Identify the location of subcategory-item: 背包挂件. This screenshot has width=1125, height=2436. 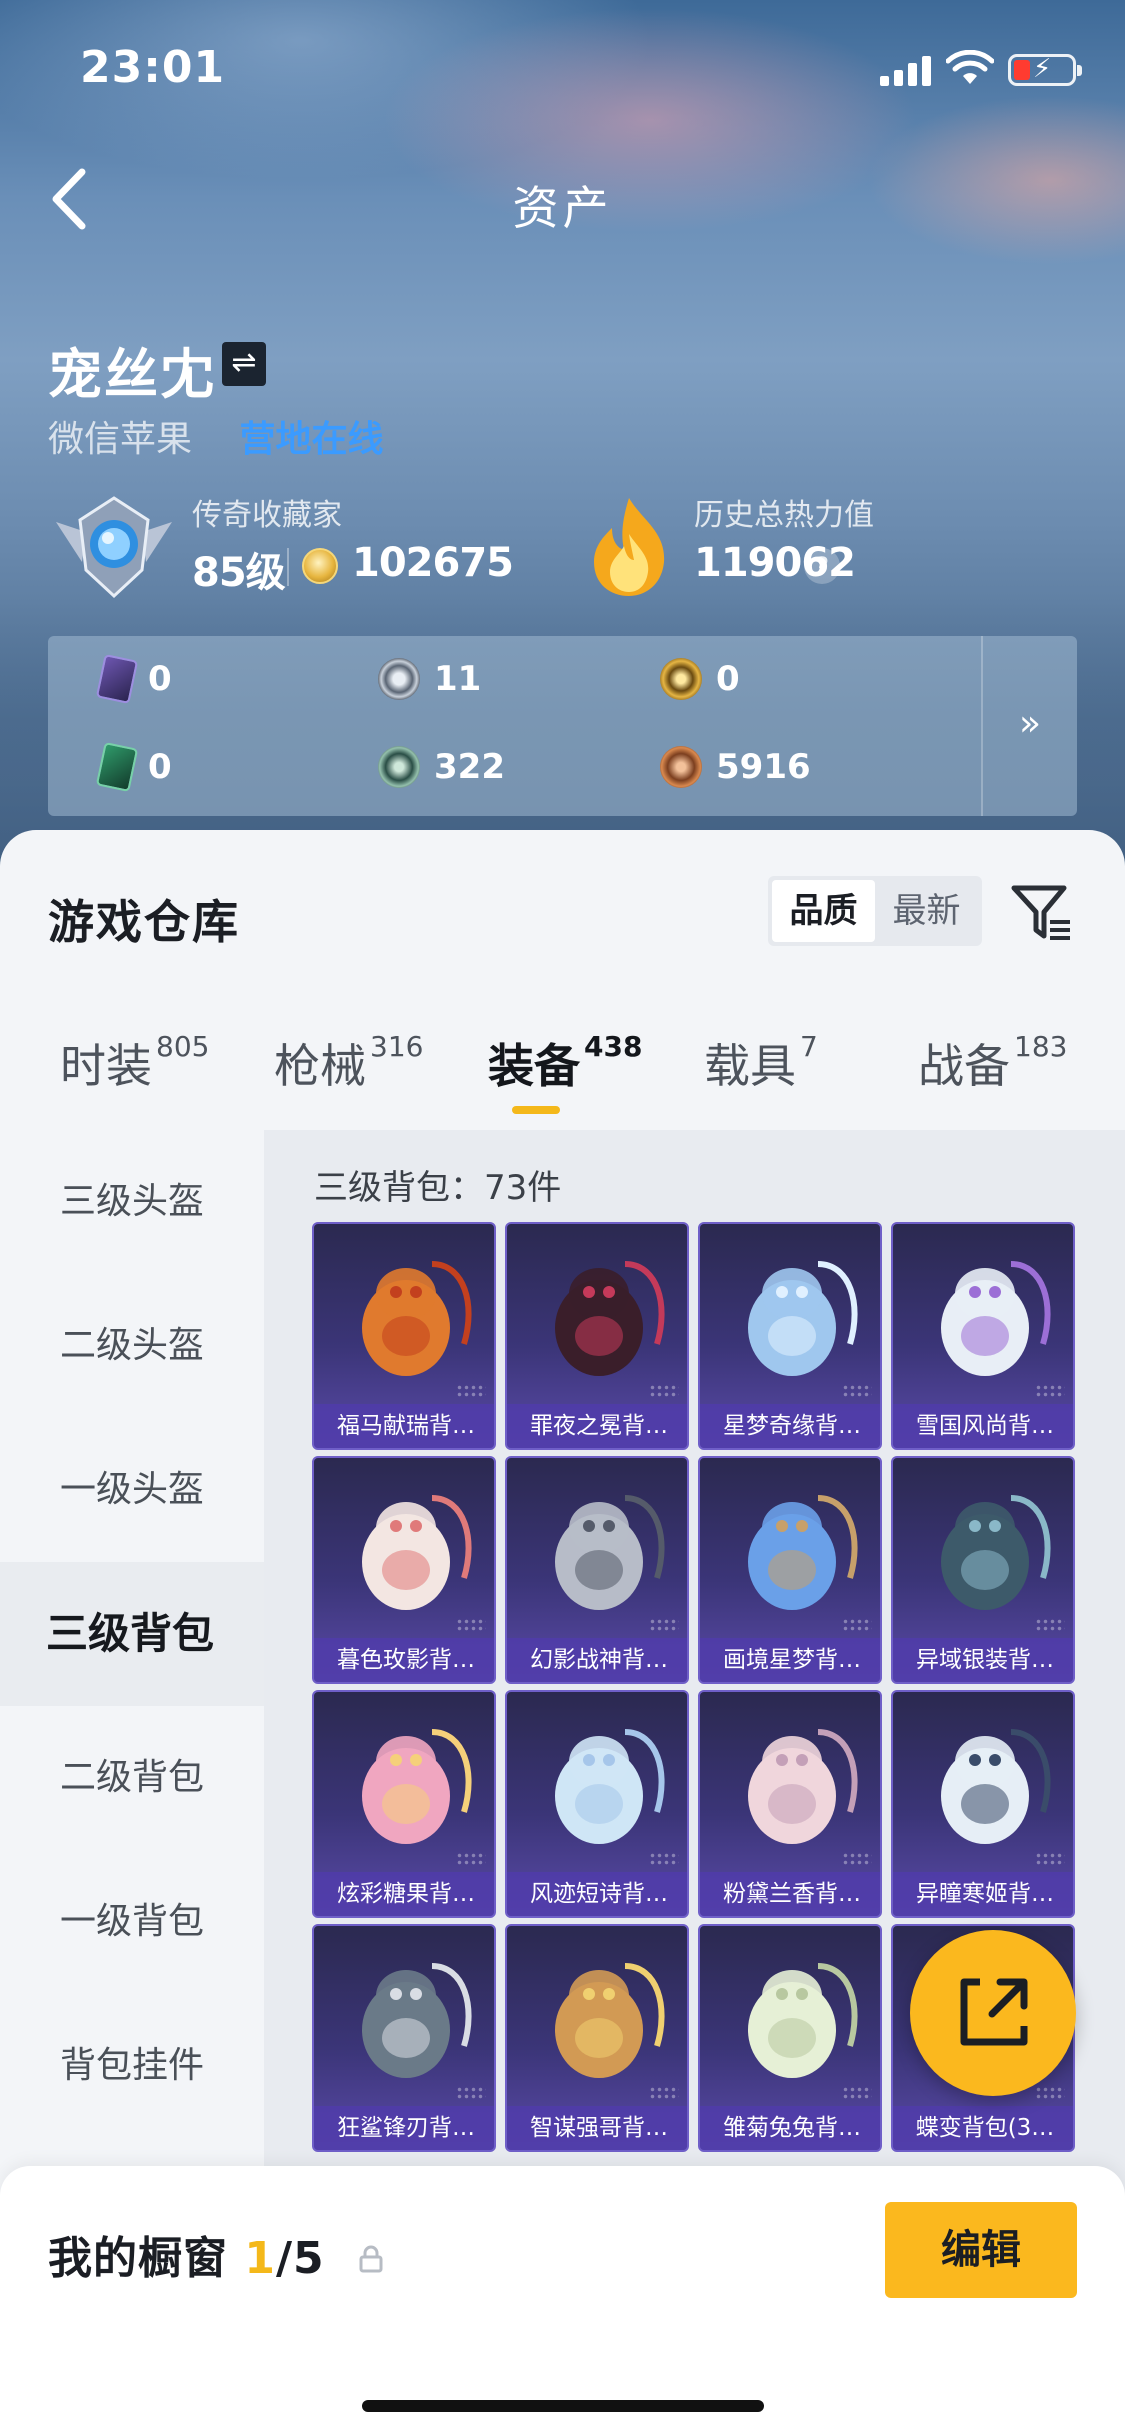
(132, 2066).